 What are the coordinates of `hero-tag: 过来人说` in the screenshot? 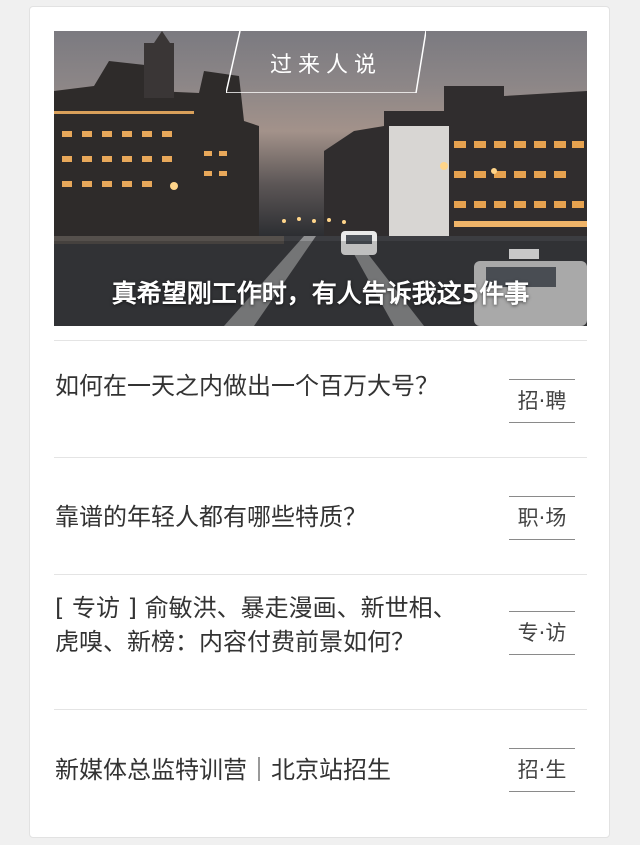 It's located at (326, 62).